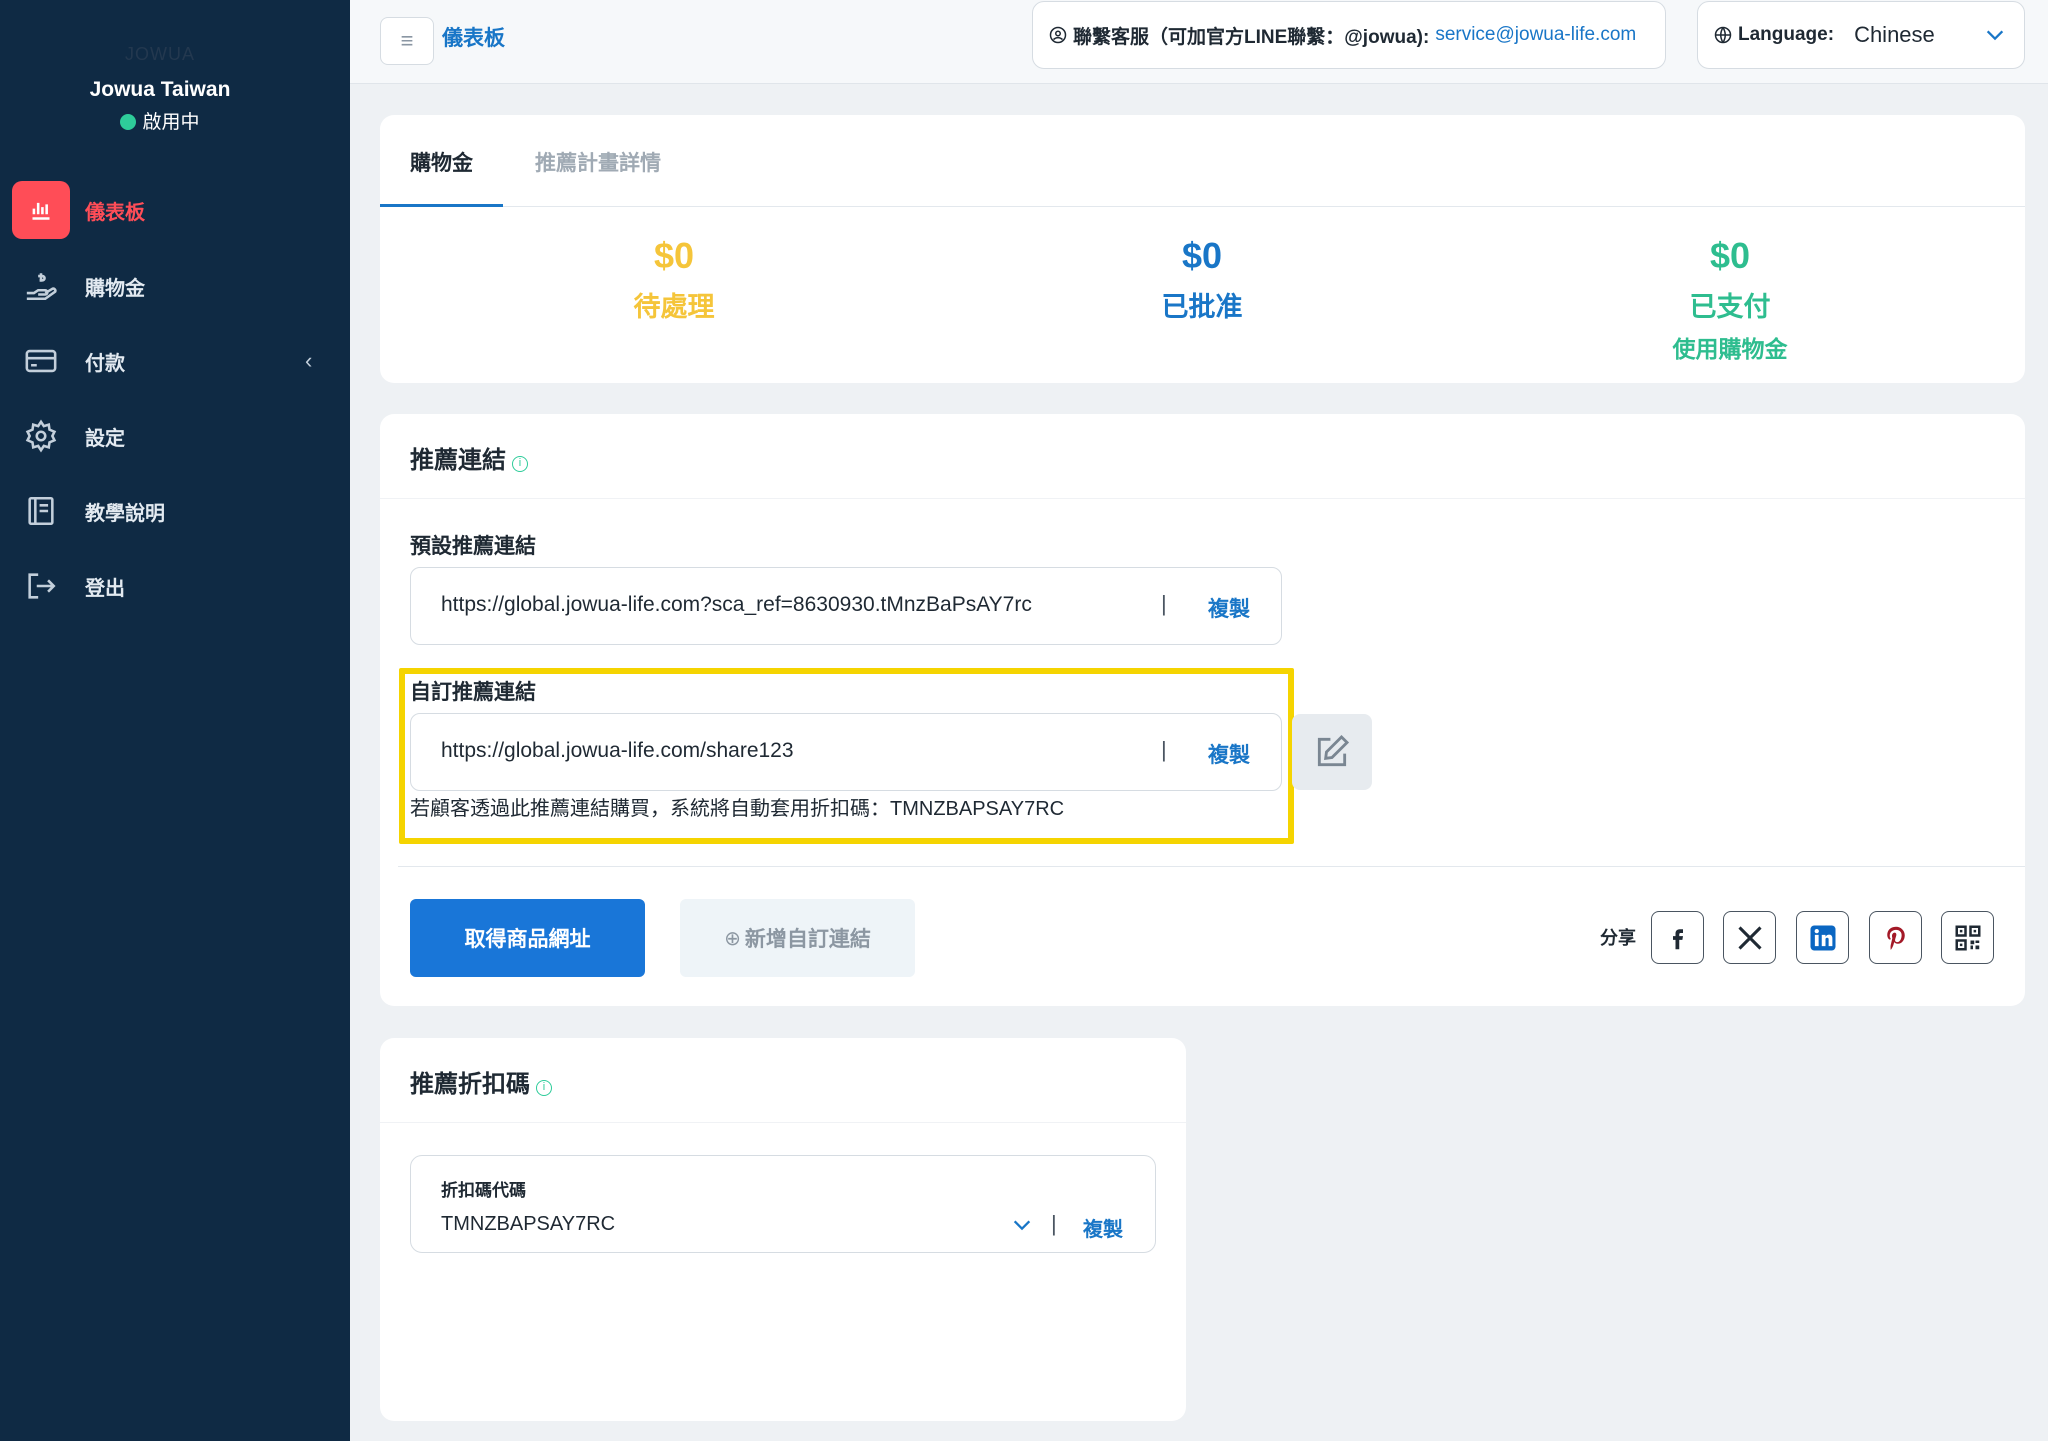 The image size is (2048, 1441). I want to click on copy-default-link-button: 複製, so click(1229, 608).